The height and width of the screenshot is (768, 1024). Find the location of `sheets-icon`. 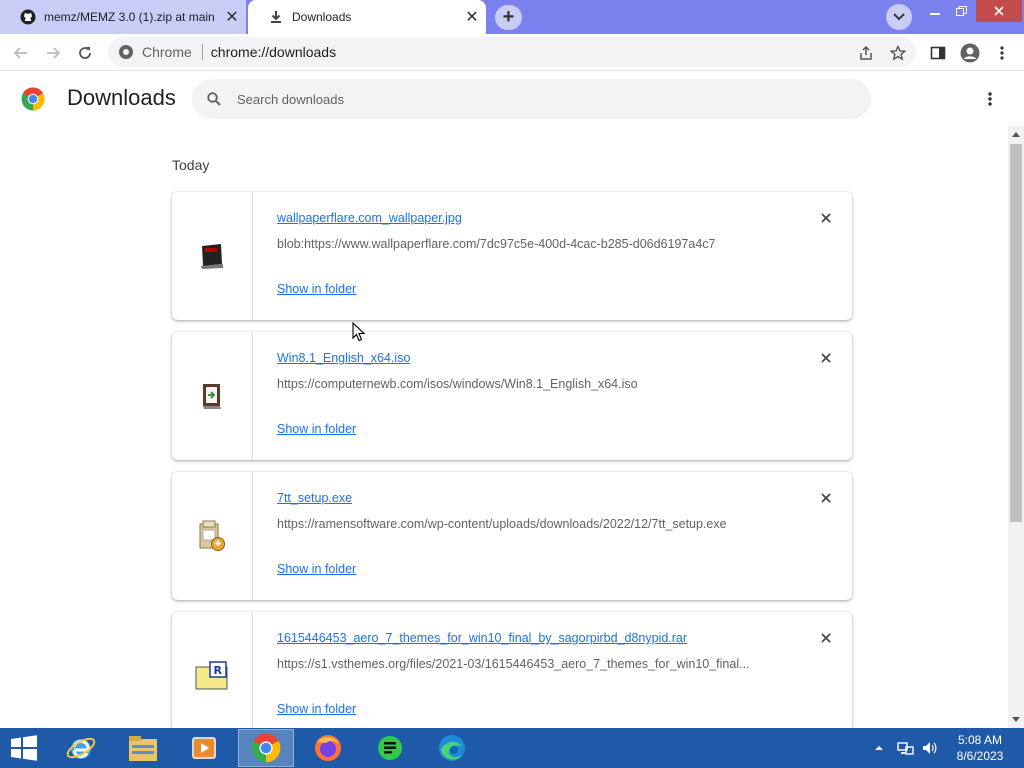

sheets-icon is located at coordinates (390, 748).